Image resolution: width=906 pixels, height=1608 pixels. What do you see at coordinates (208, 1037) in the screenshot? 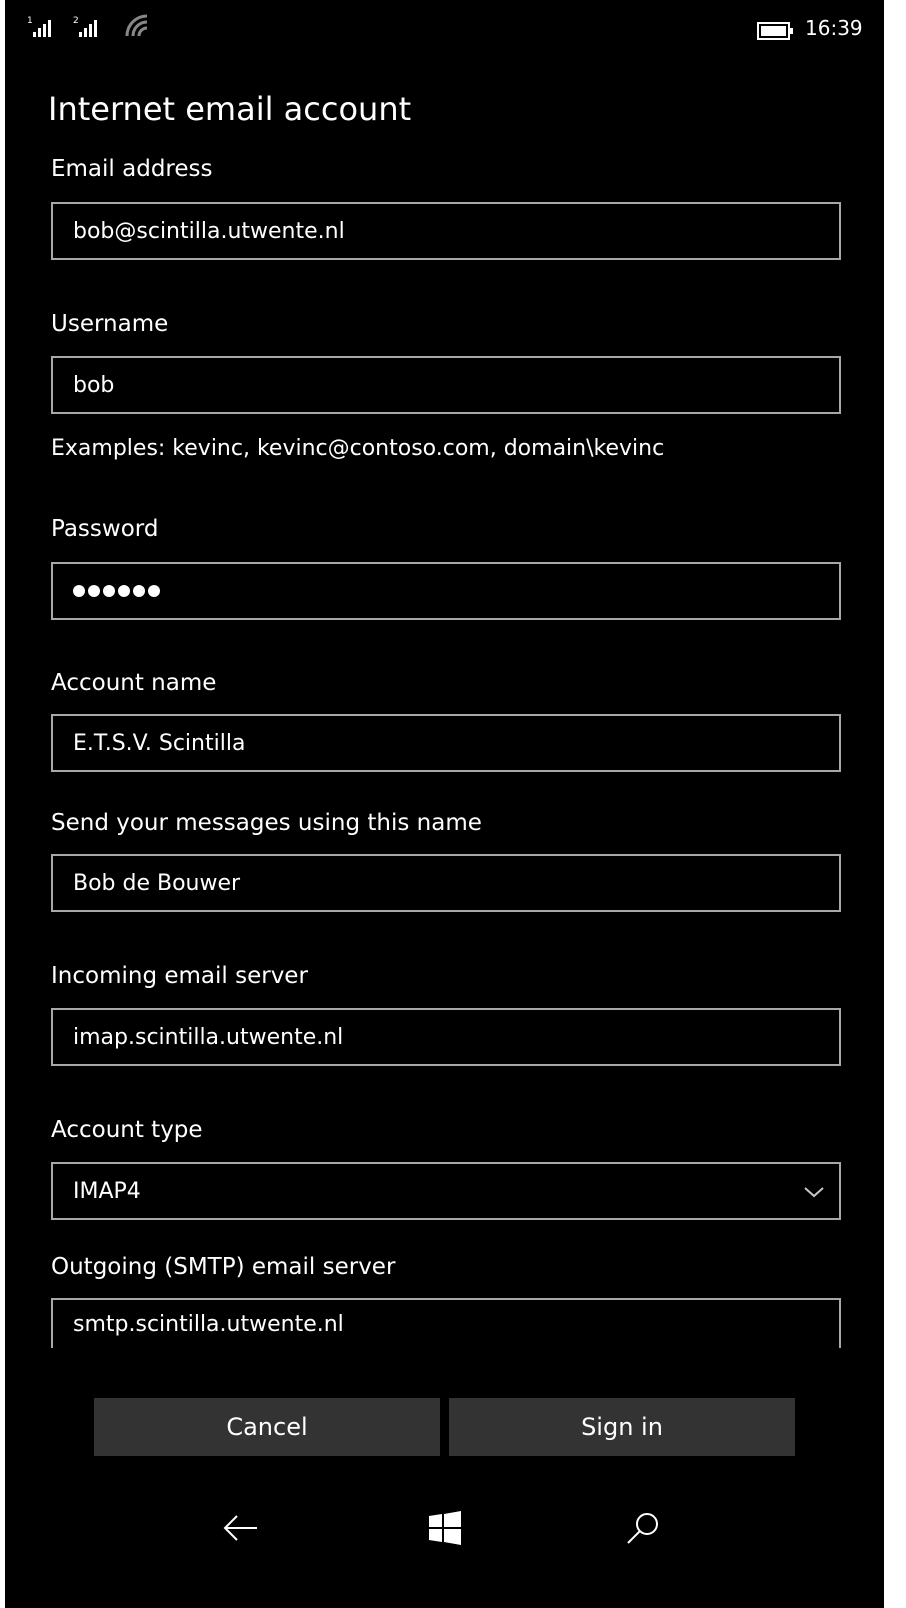
I see `incoming-server-value: imap.scintilla.utwente.nl` at bounding box center [208, 1037].